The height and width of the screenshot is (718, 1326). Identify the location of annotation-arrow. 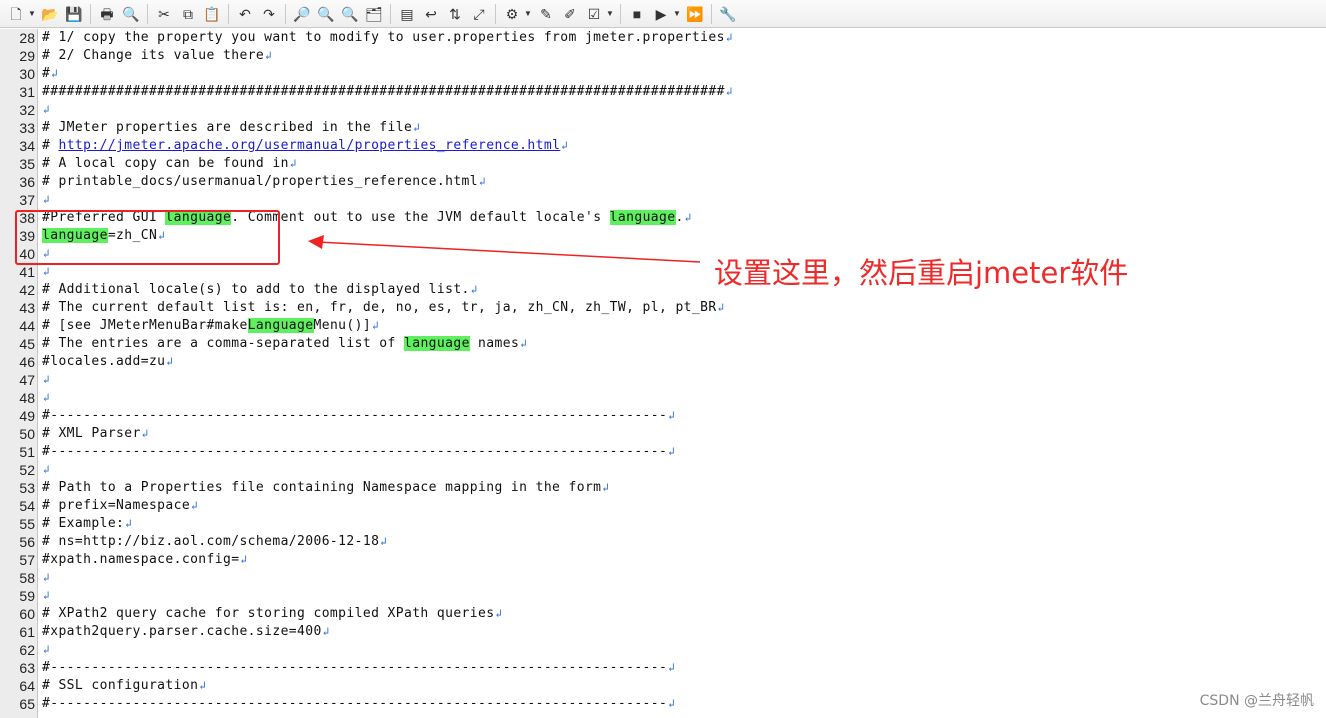
(504, 249).